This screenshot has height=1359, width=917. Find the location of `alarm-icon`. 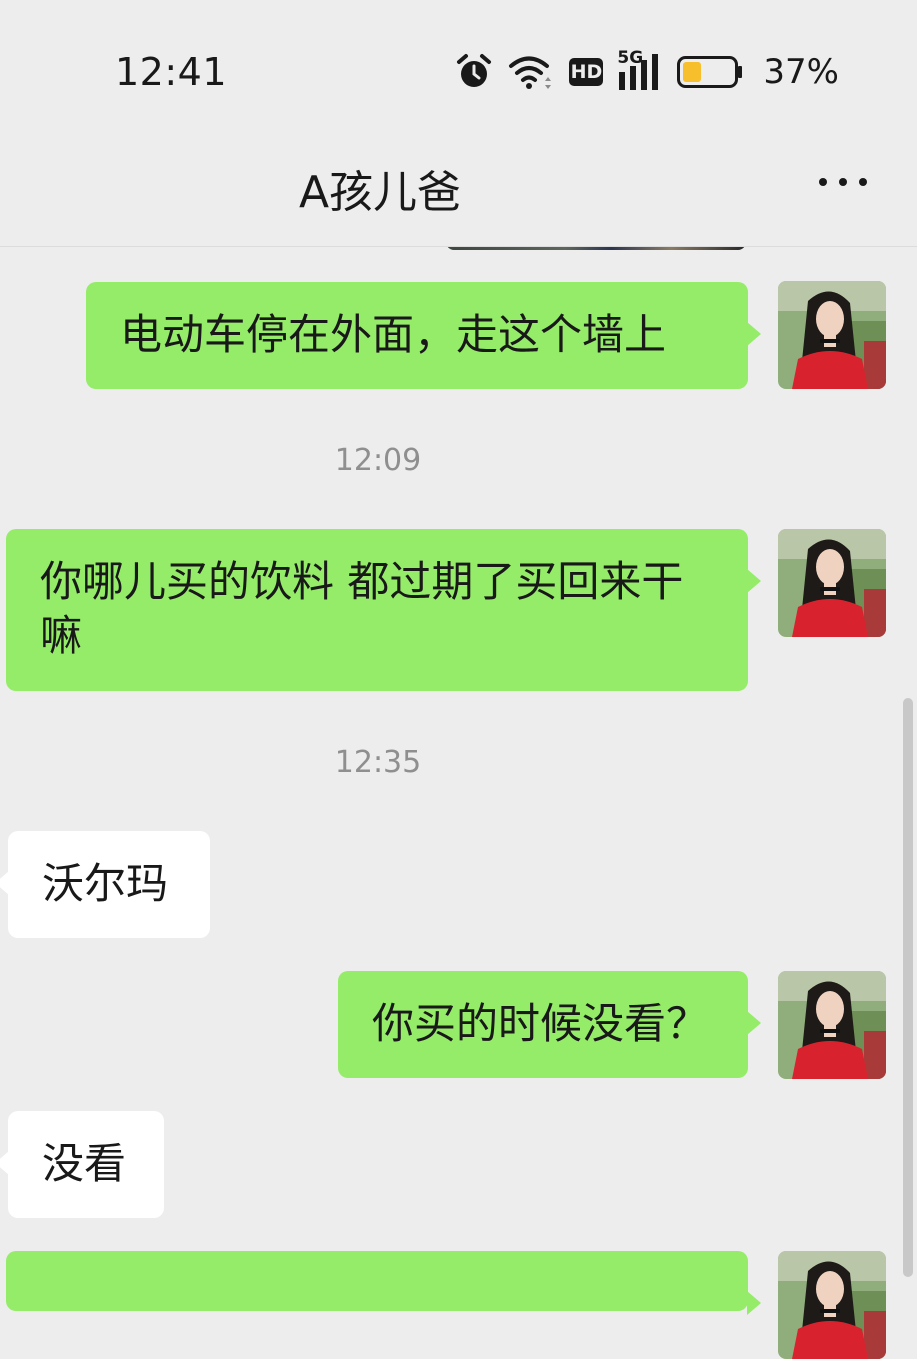

alarm-icon is located at coordinates (474, 72).